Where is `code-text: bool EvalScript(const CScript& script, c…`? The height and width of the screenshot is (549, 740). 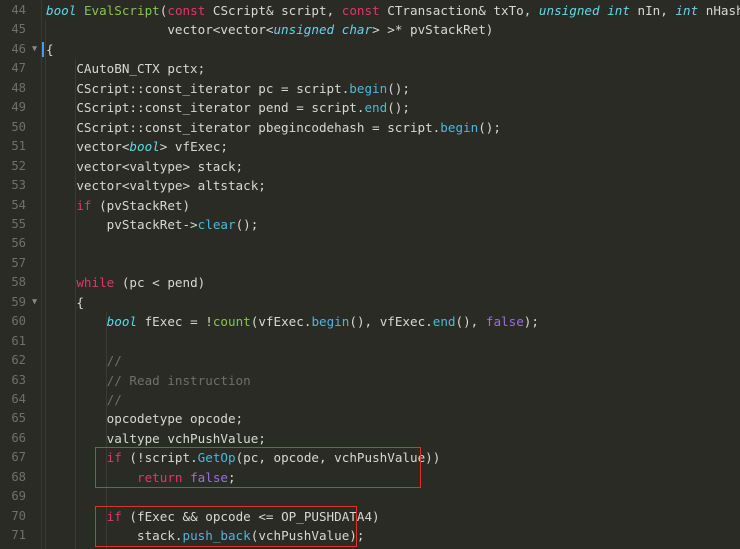
code-text: bool EvalScript(const CScript& script, c… is located at coordinates (393, 10).